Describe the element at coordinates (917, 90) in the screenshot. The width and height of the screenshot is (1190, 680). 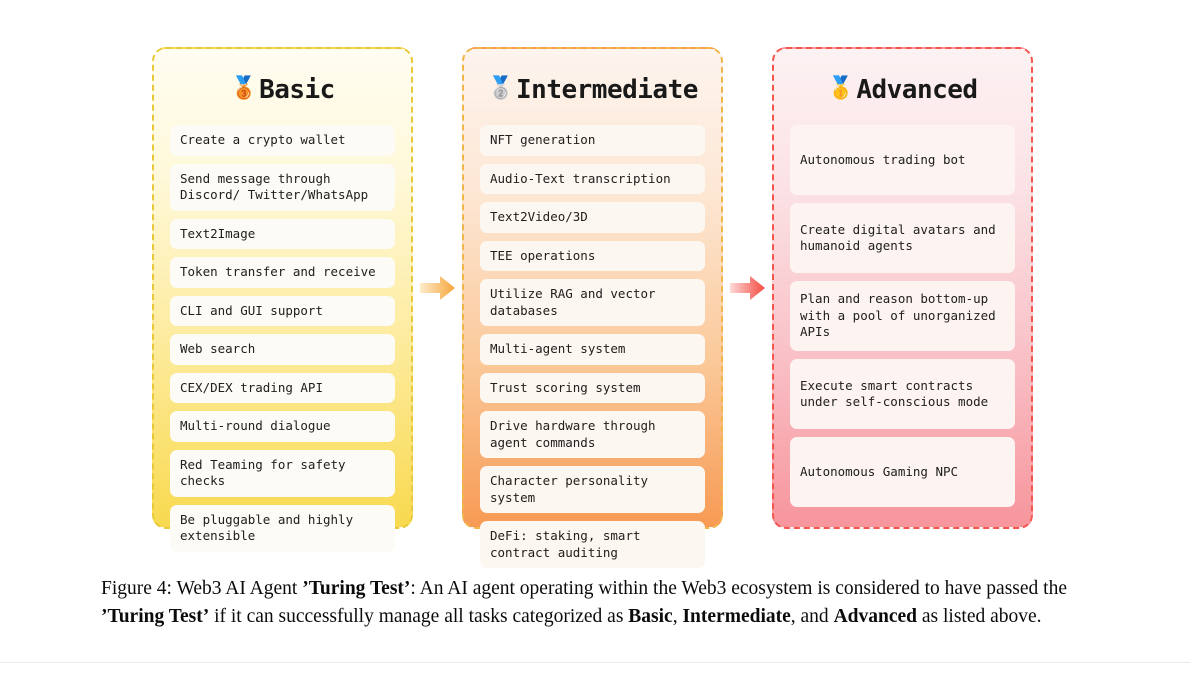
I see `column-advanced-title-text: Advanced` at that location.